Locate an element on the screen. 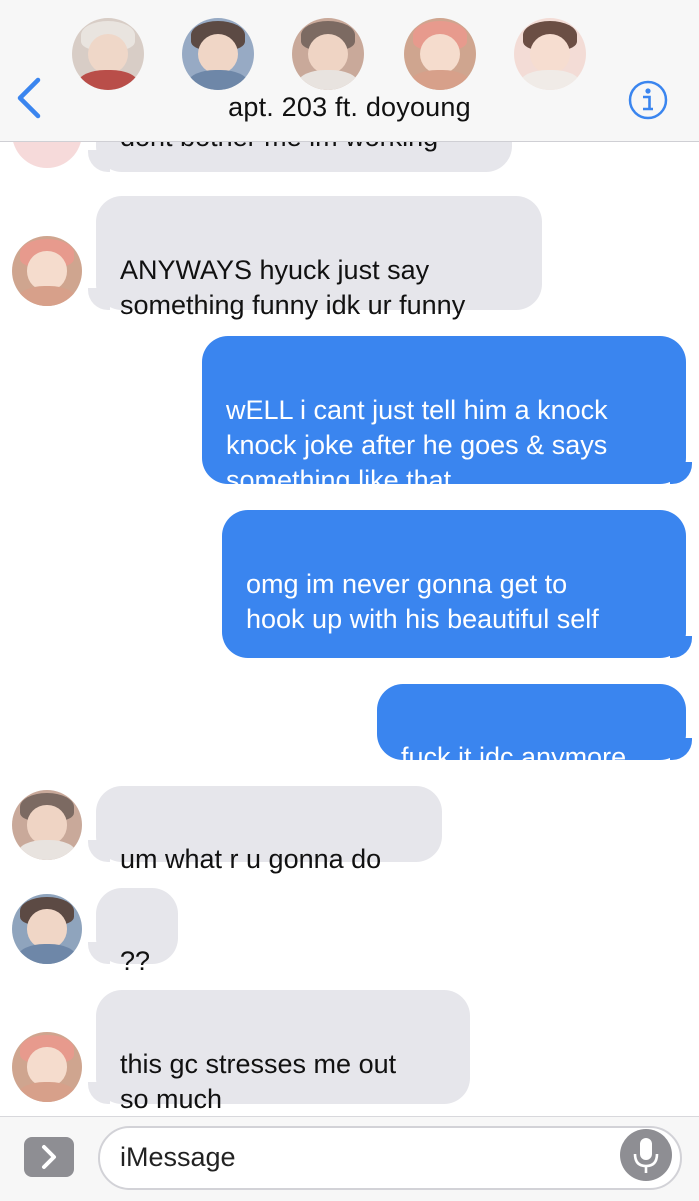  message-text: this gc stresses me out so much is located at coordinates (258, 1081).